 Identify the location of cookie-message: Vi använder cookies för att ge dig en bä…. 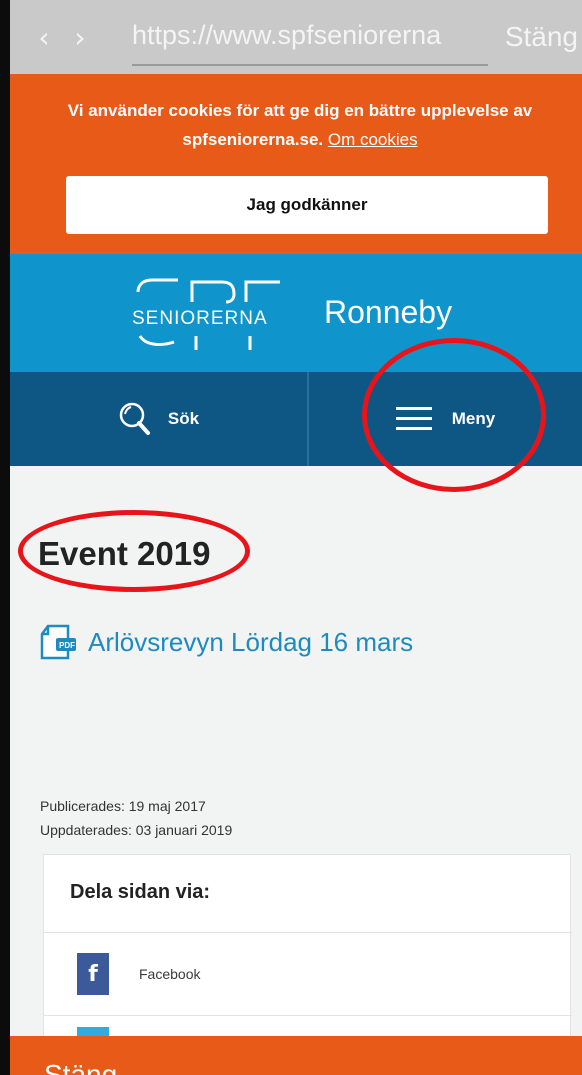
(300, 125).